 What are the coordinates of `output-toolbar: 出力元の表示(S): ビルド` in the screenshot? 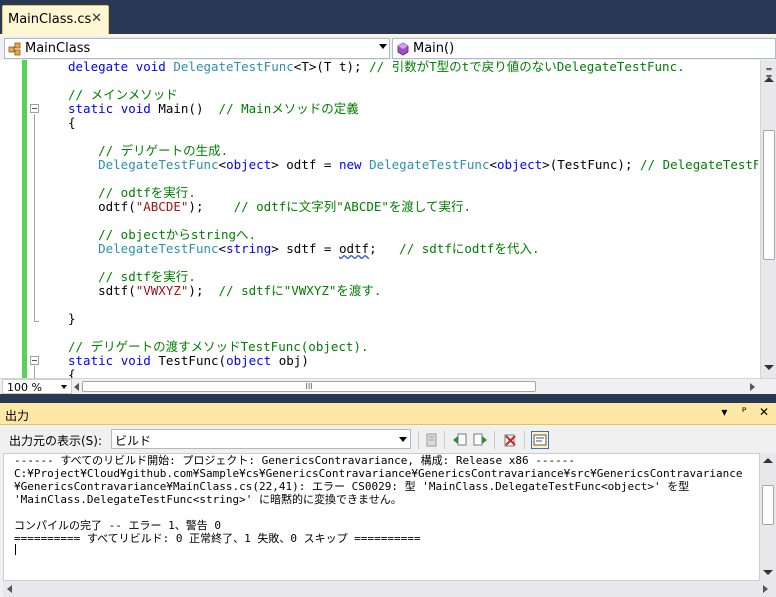 It's located at (388, 439).